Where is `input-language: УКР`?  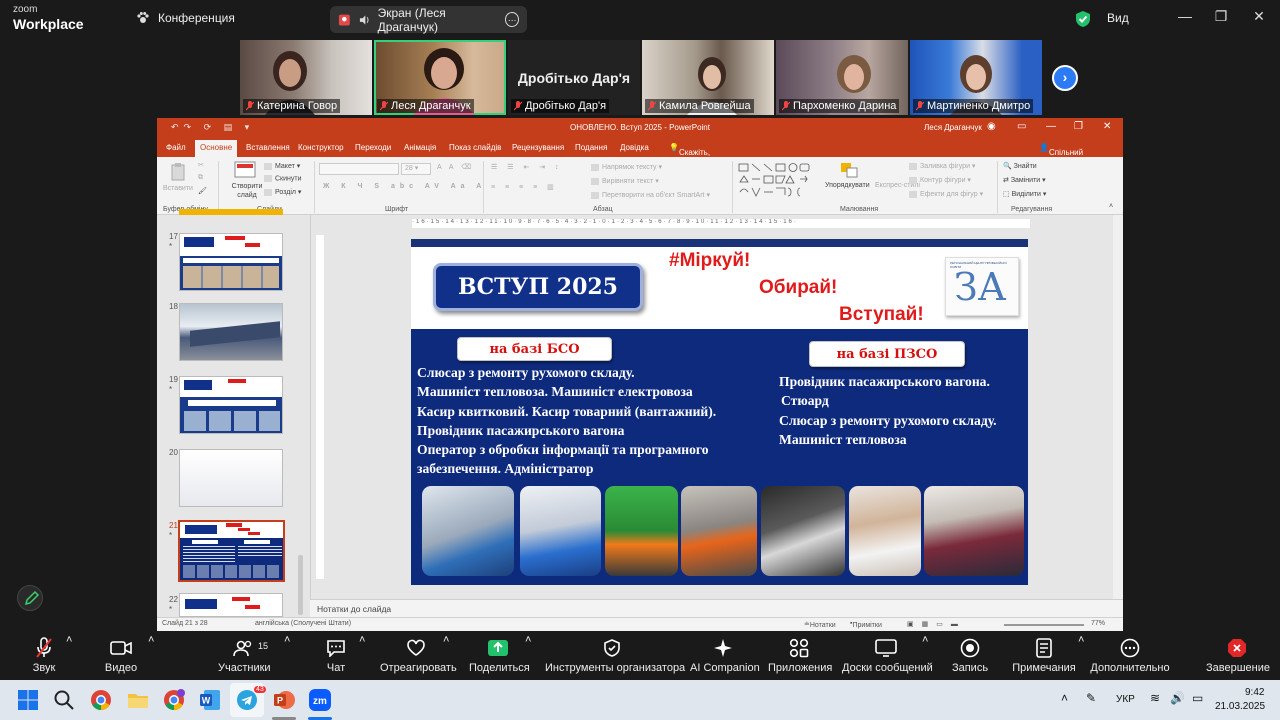 input-language: УКР is located at coordinates (1125, 699).